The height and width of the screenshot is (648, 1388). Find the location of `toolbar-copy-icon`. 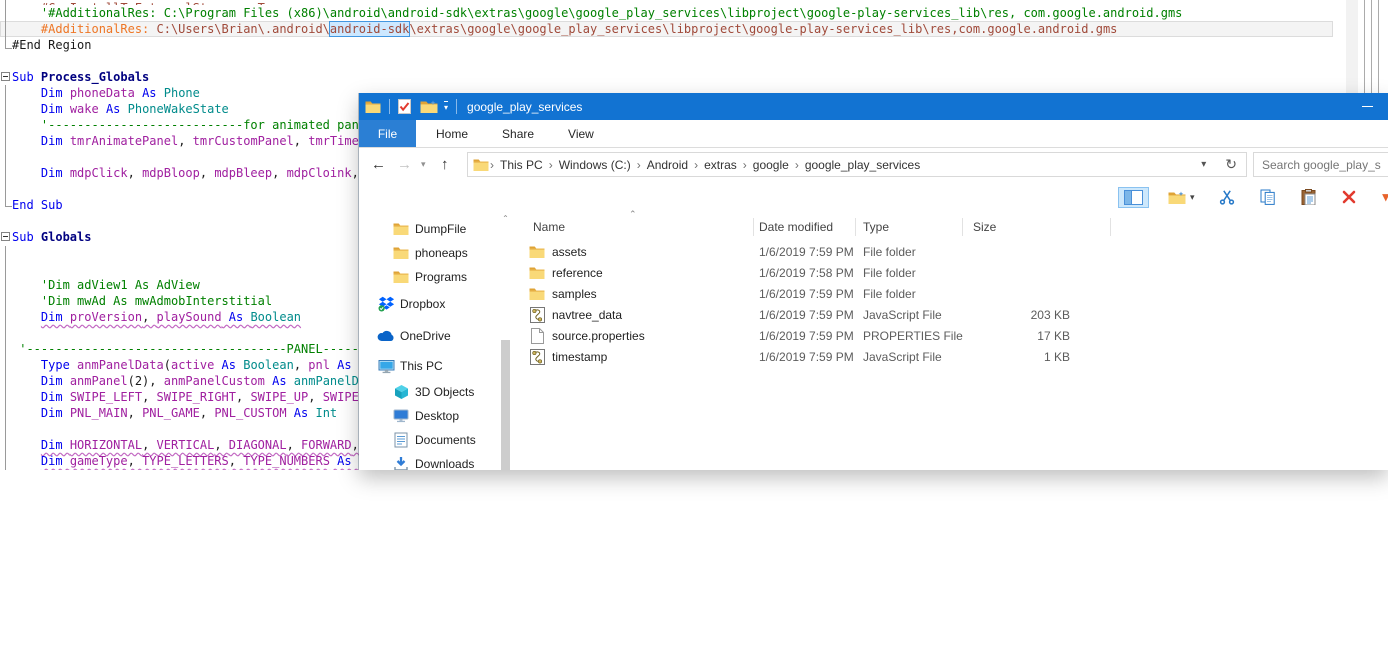

toolbar-copy-icon is located at coordinates (1268, 197).